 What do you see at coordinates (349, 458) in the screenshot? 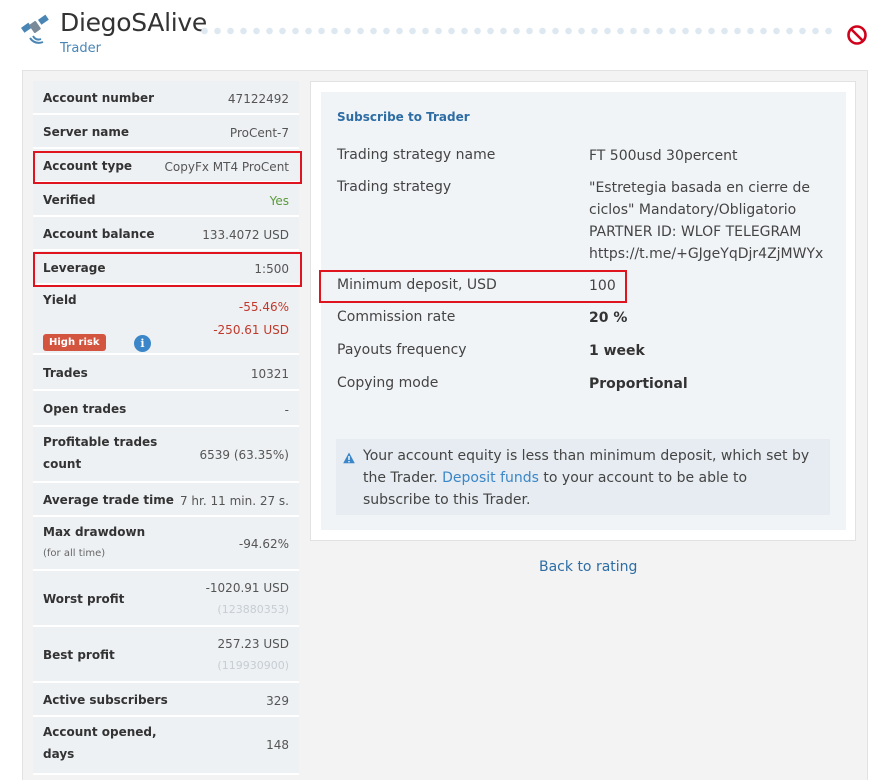
I see `warning-icon` at bounding box center [349, 458].